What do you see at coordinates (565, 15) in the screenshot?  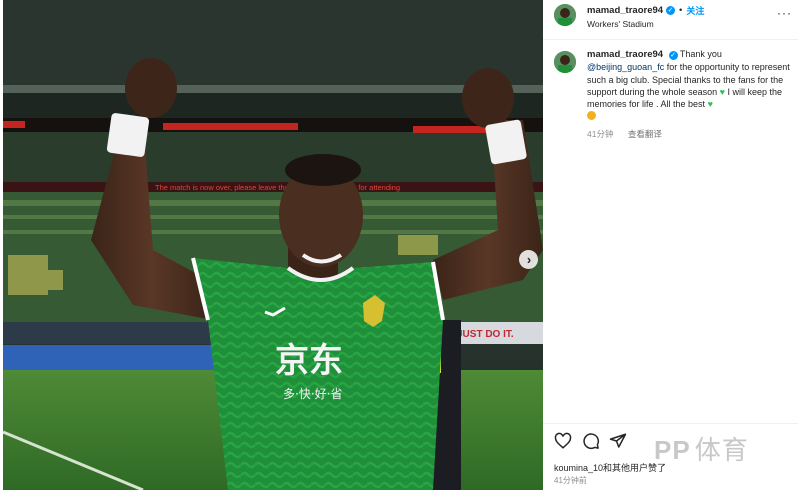 I see `avatar` at bounding box center [565, 15].